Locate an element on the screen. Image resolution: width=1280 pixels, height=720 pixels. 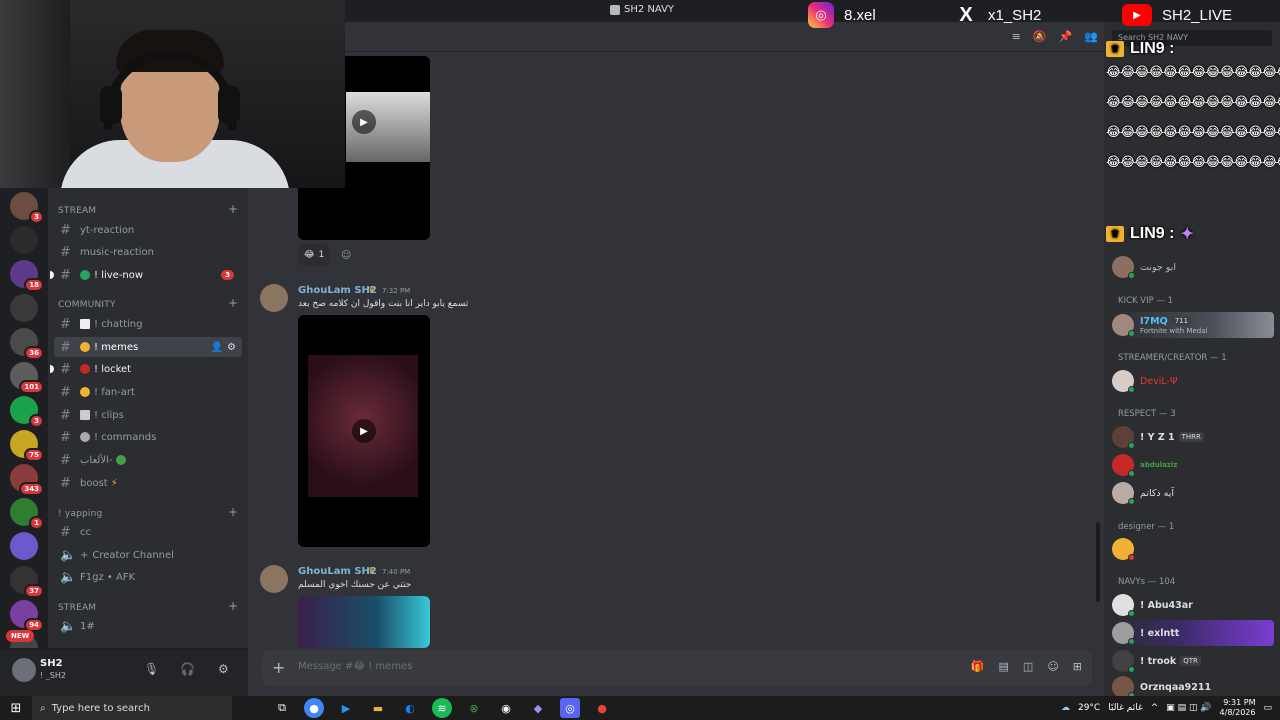
scrollbar is located at coordinates (1098, 562).